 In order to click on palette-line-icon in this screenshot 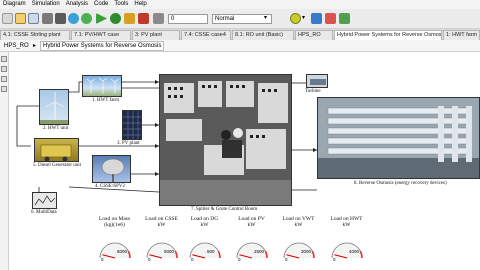, I will do `click(4, 79)`.